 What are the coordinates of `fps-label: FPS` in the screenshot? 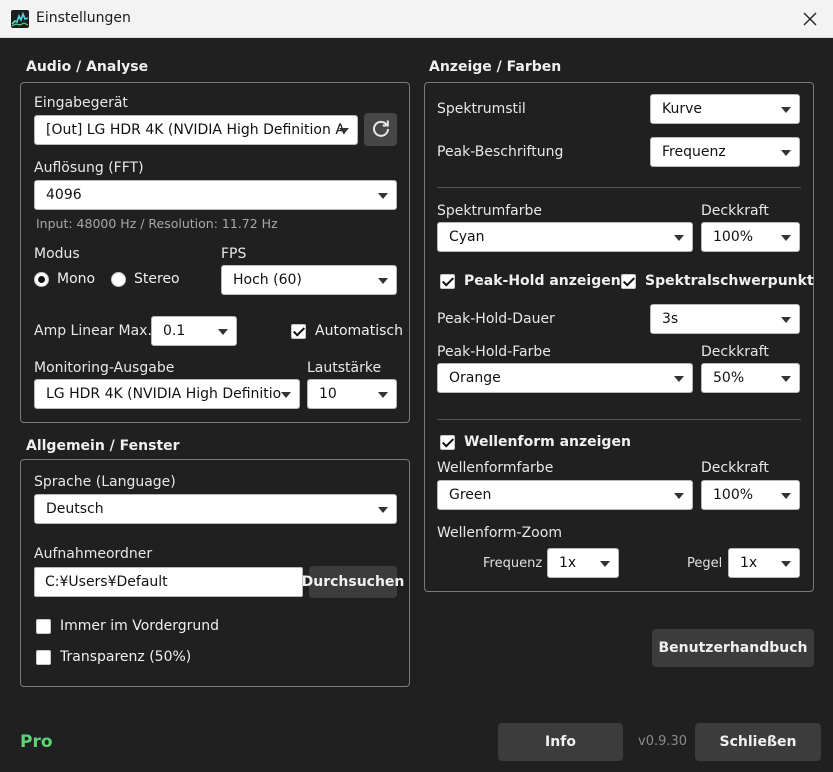 It's located at (234, 254).